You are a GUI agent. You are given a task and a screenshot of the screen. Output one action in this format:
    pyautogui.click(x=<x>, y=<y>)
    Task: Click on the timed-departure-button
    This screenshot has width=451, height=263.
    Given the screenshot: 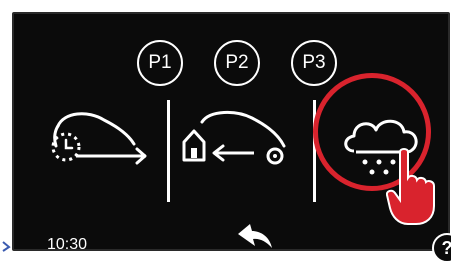 What is the action you would take?
    pyautogui.click(x=99, y=151)
    